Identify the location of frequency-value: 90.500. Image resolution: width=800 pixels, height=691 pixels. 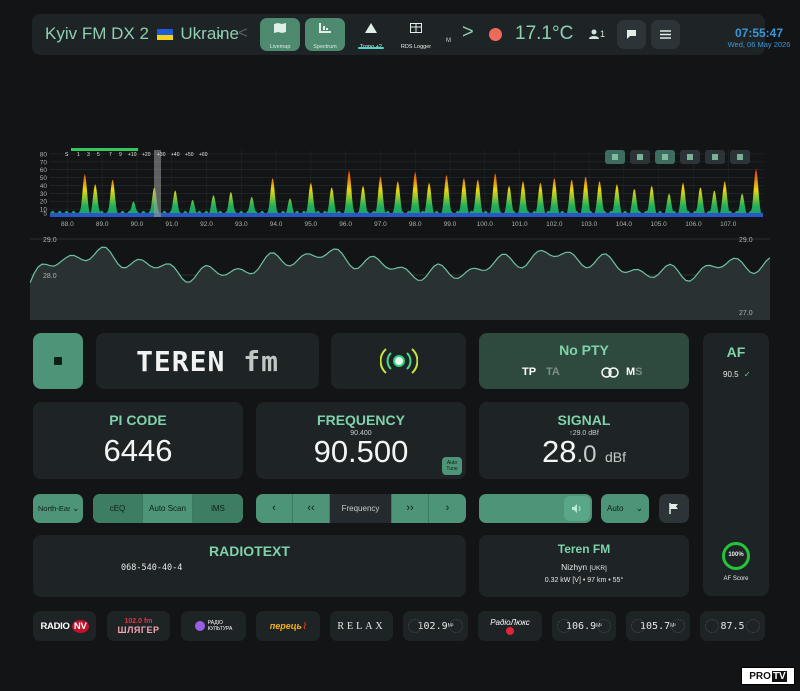
(361, 452).